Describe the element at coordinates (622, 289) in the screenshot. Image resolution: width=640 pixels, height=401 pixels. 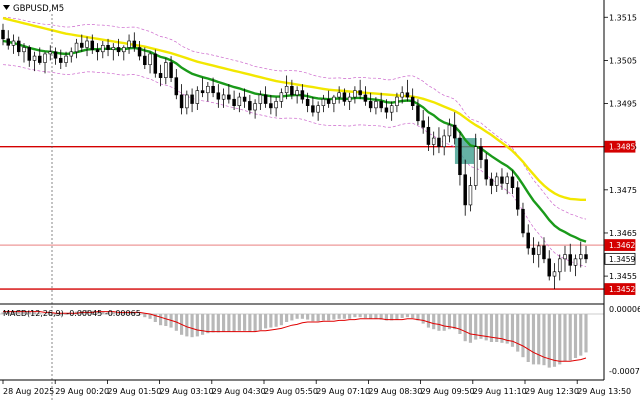
I see `price-label-text: 1.3452` at that location.